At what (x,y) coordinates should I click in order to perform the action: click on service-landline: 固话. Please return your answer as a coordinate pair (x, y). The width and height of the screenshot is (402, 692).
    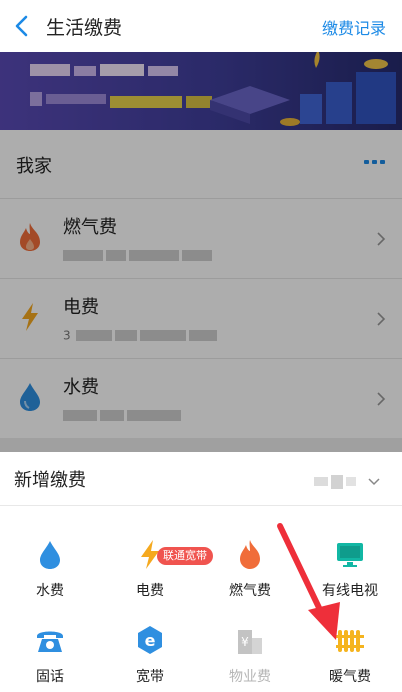
    Looking at the image, I should click on (50, 647).